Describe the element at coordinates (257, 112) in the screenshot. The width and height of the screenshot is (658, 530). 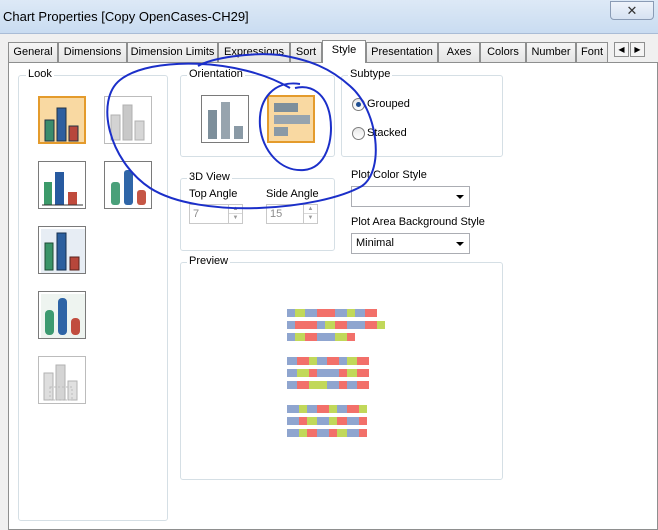
I see `orientation-group: Orientation` at that location.